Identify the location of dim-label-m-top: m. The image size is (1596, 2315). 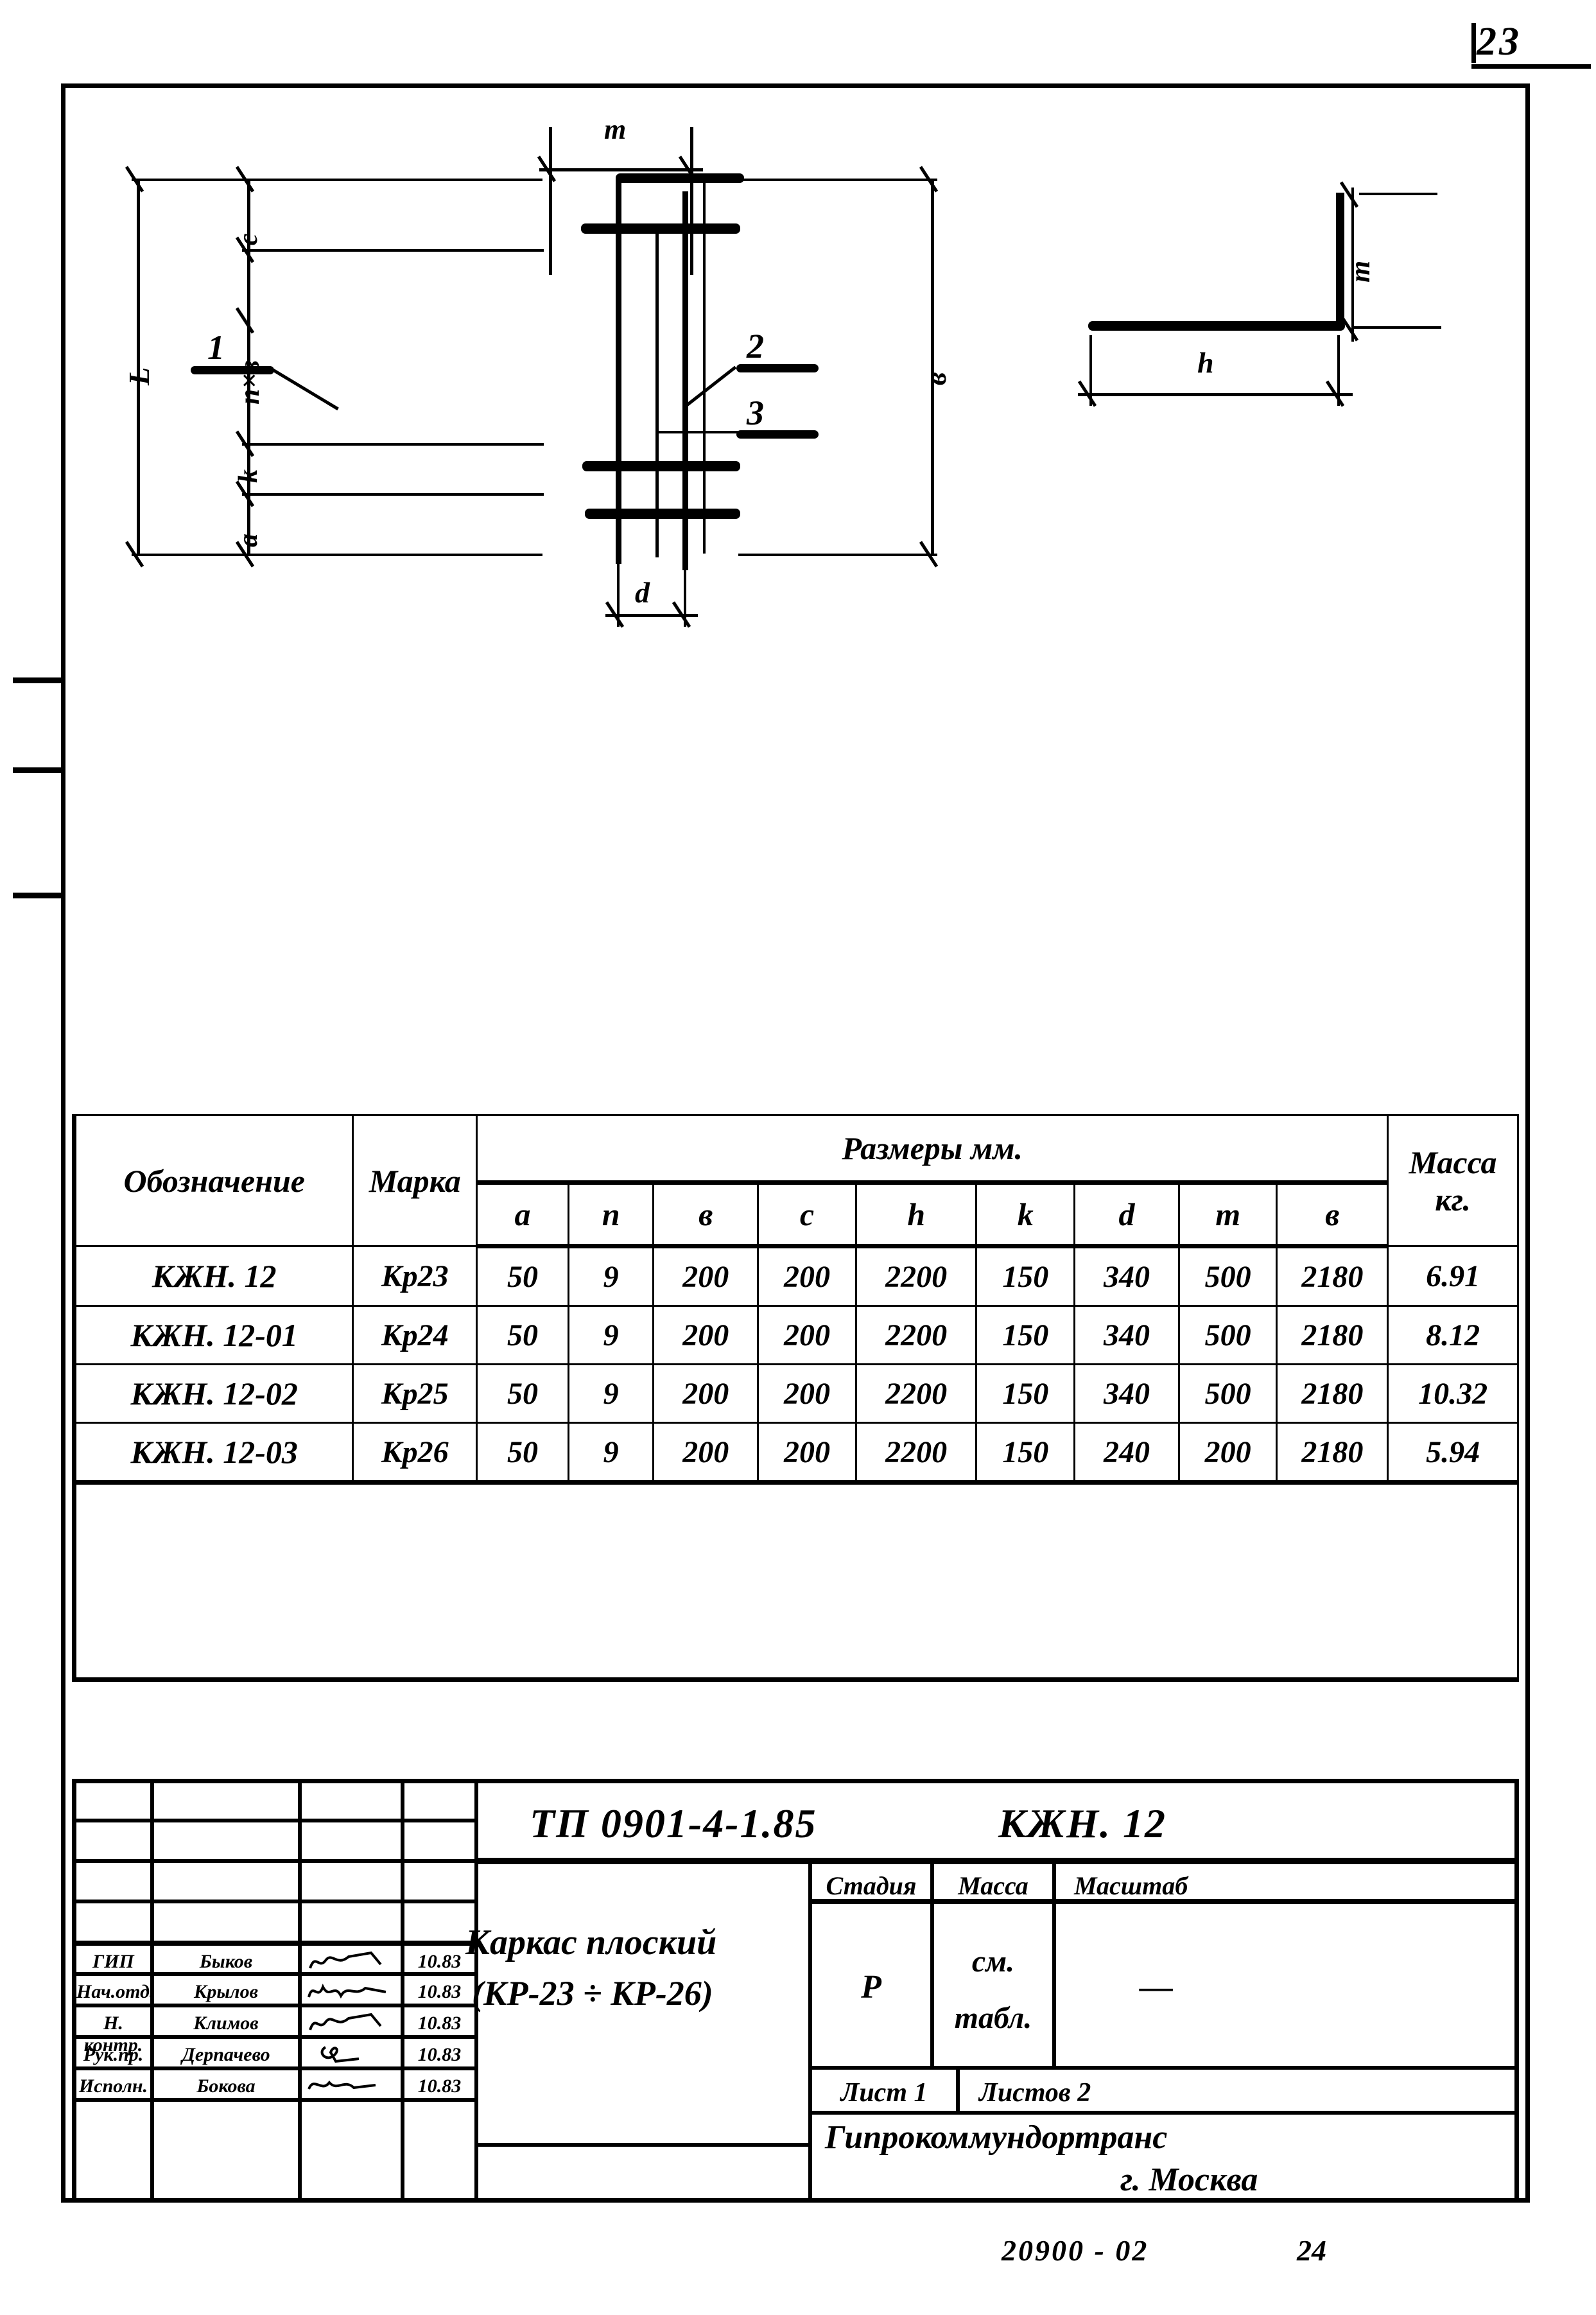
(615, 129).